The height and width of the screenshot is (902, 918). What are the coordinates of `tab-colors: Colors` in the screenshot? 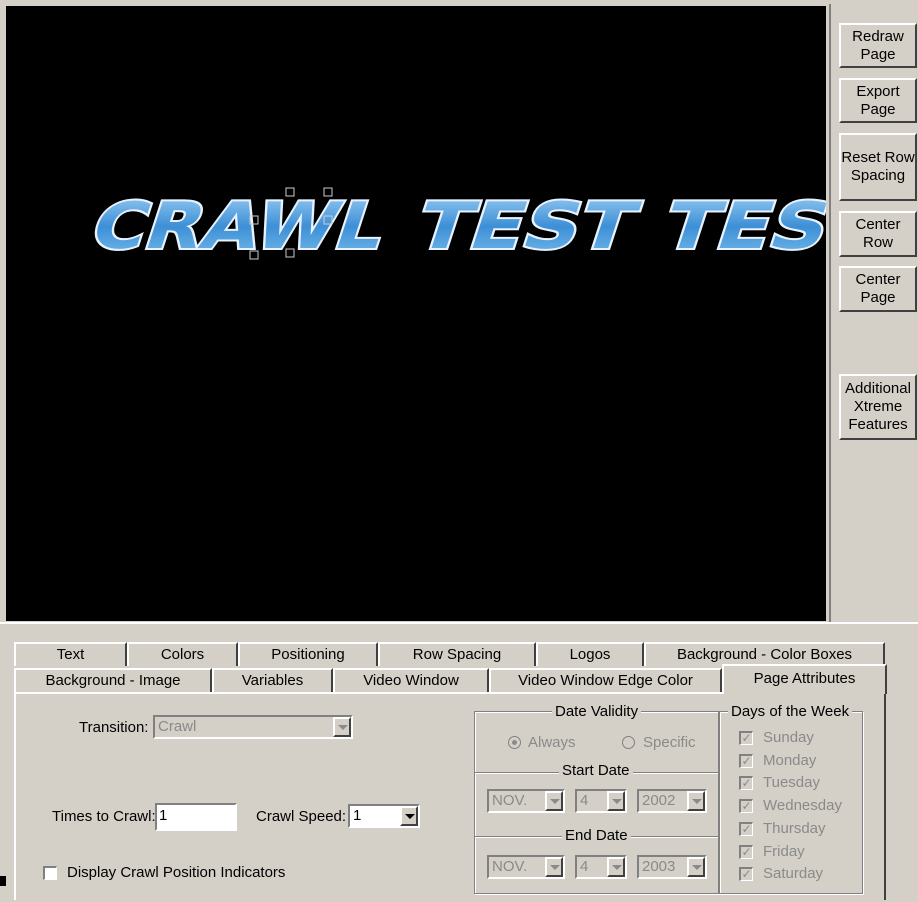 It's located at (182, 654).